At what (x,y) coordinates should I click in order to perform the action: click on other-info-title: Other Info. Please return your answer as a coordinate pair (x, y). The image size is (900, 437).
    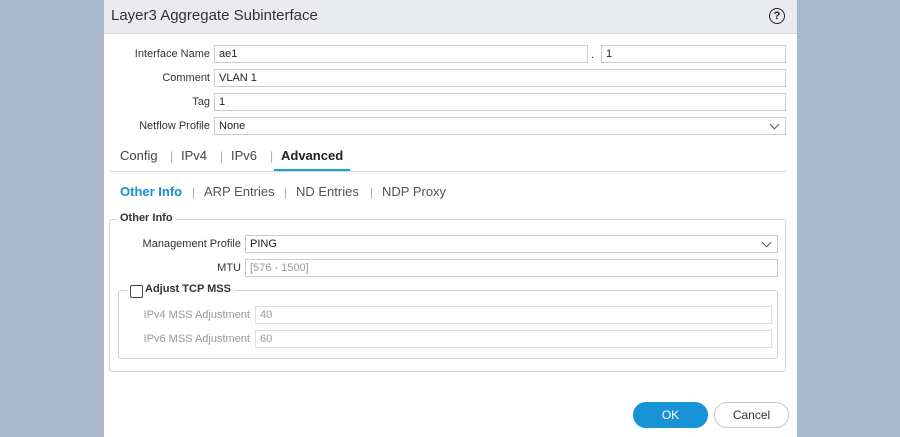
    Looking at the image, I should click on (146, 218).